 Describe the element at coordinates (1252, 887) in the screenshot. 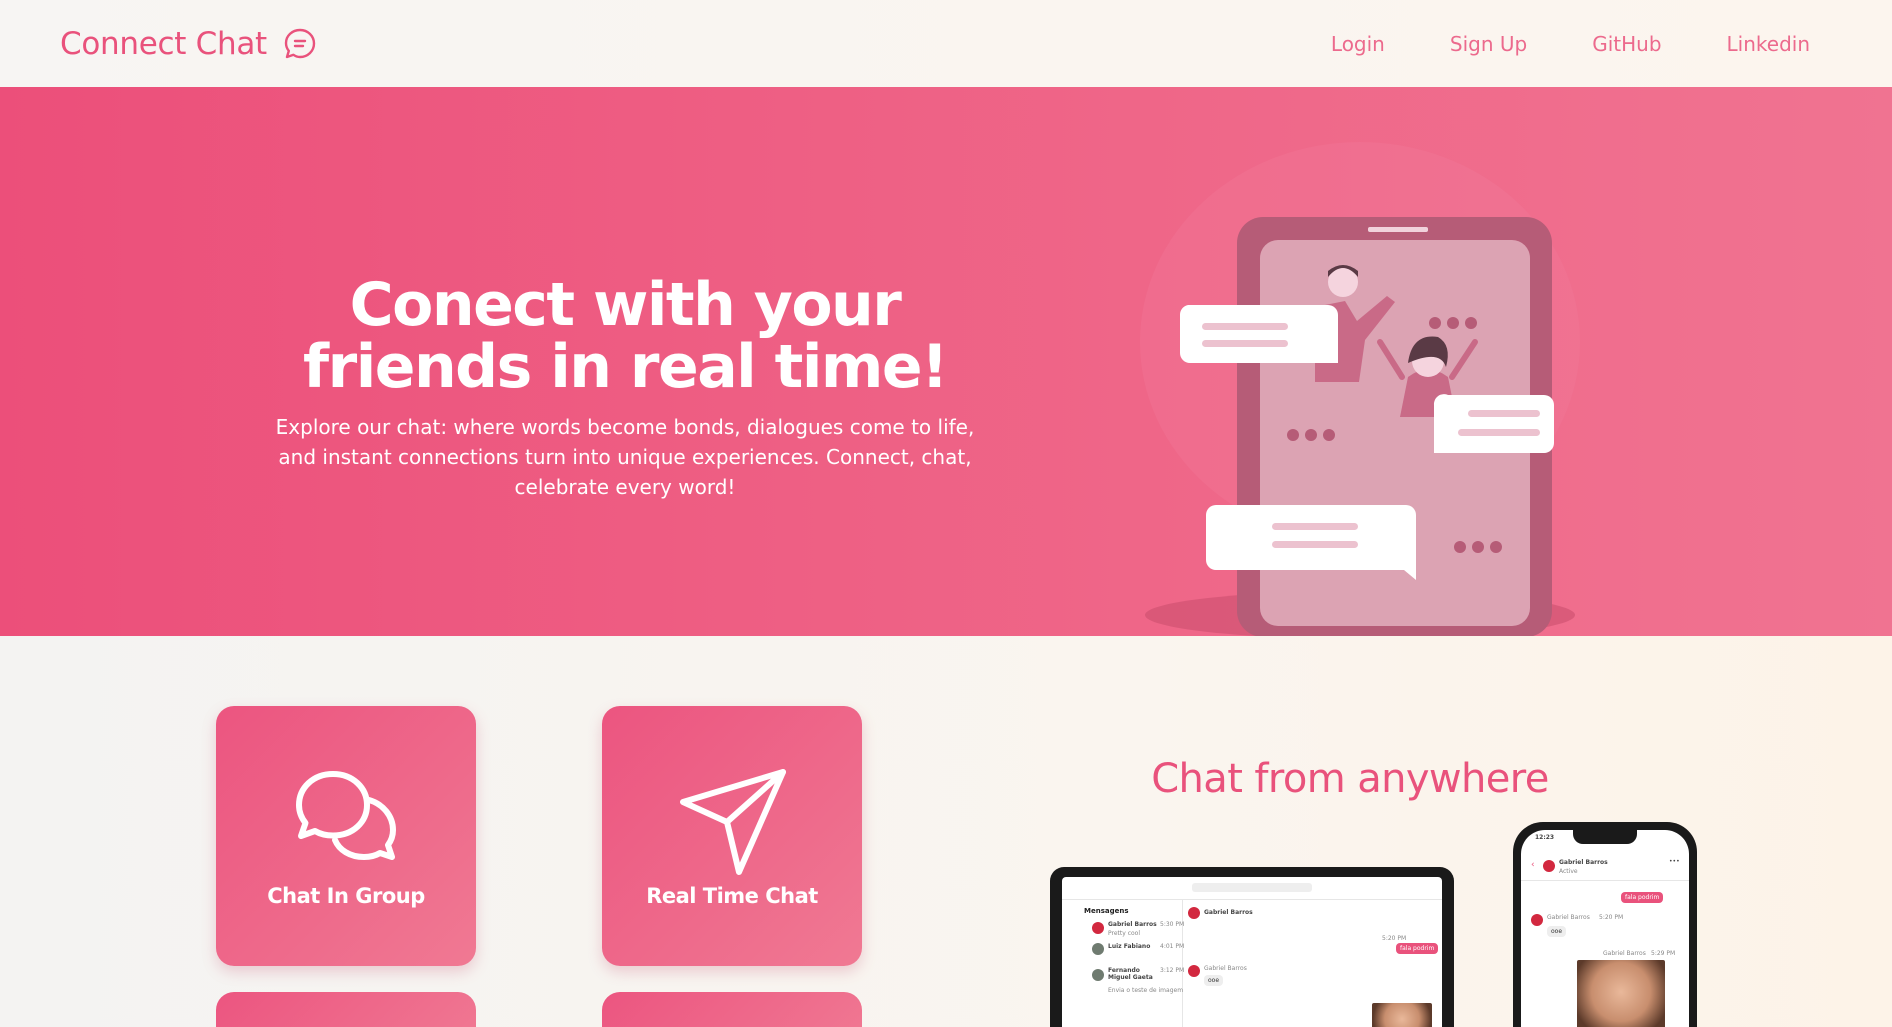

I see `browser-address-bar` at that location.